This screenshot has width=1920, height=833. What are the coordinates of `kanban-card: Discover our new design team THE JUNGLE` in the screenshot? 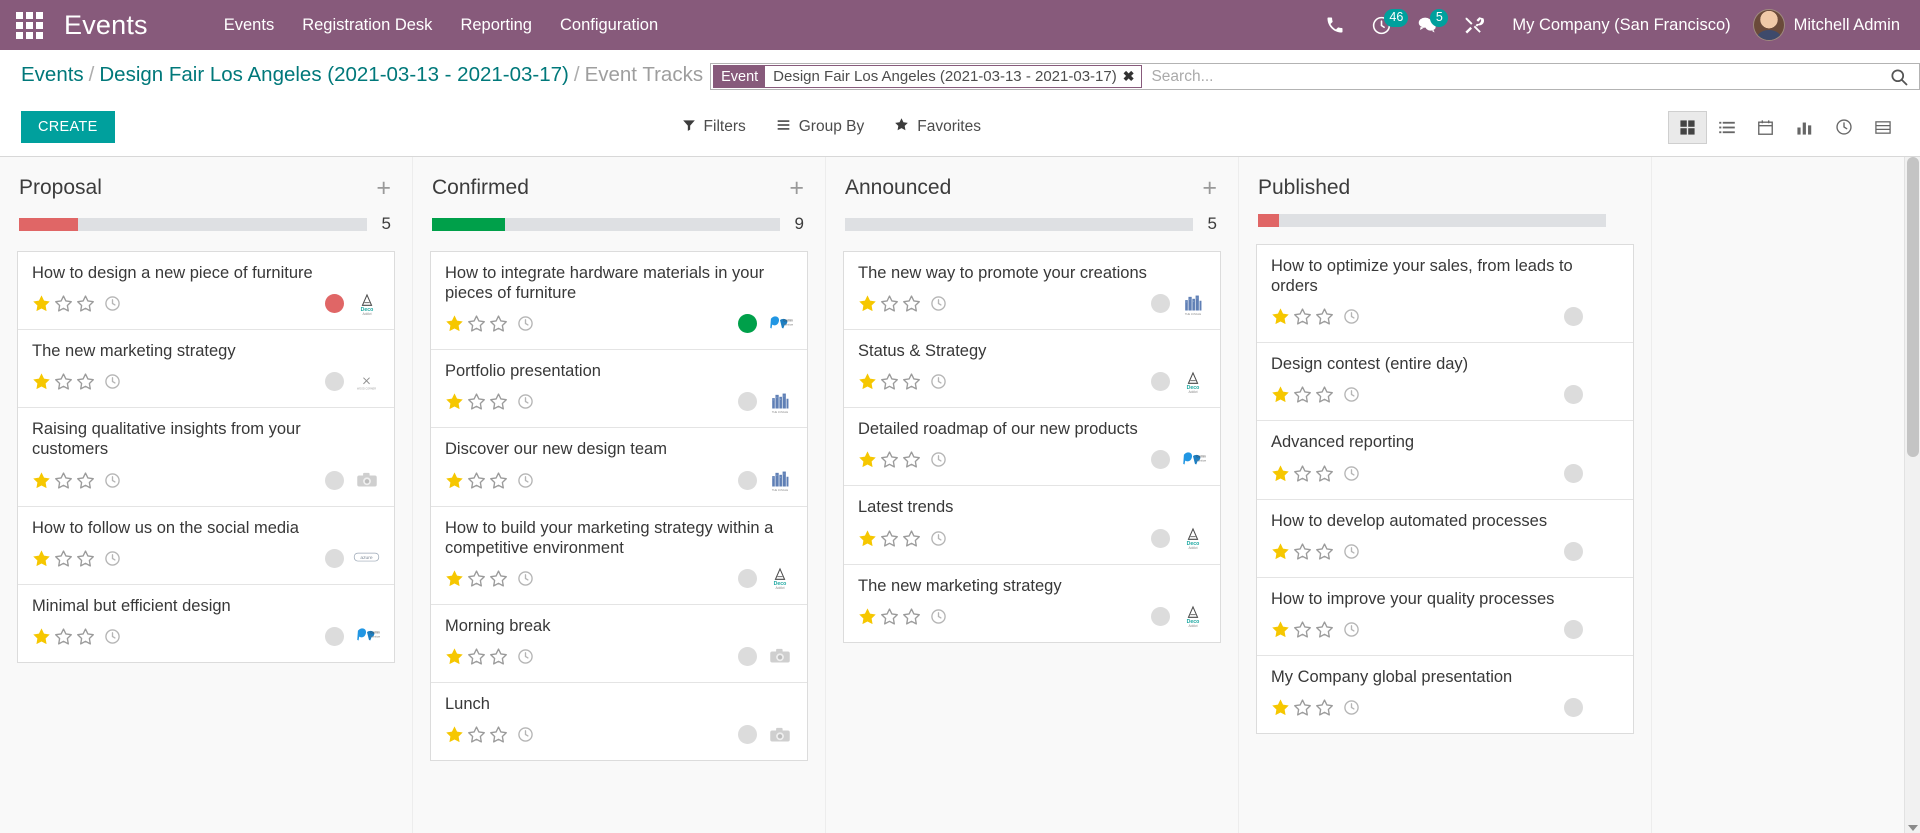 It's located at (619, 467).